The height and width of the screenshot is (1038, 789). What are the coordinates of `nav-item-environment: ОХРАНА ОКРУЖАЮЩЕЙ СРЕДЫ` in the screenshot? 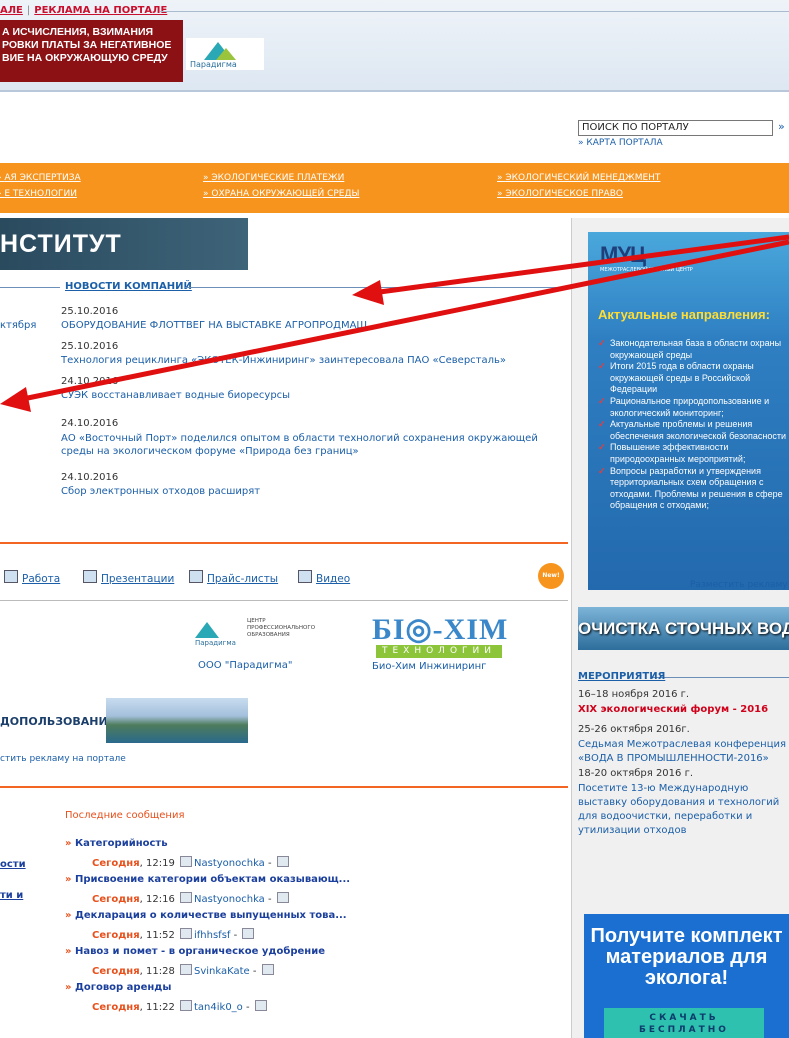 It's located at (281, 194).